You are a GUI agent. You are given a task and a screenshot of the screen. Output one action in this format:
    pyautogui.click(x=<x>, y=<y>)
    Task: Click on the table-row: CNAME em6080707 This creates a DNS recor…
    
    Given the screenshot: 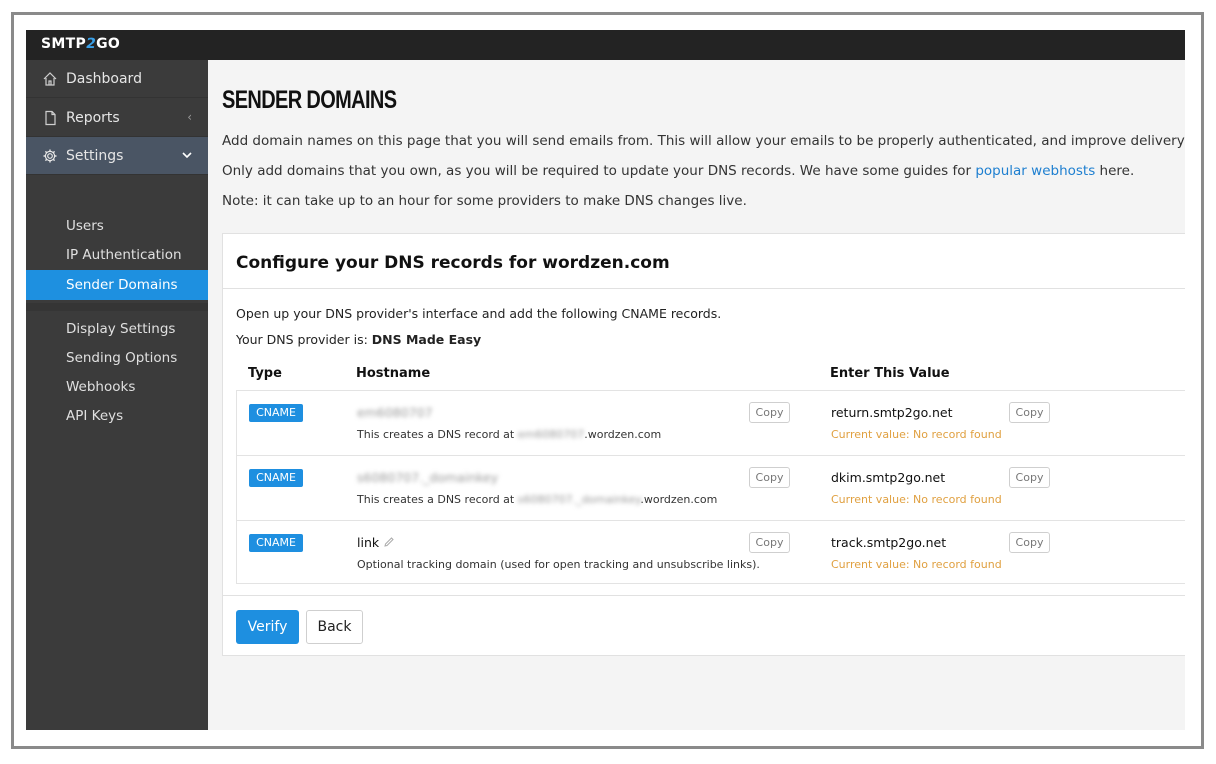 What is the action you would take?
    pyautogui.click(x=711, y=423)
    